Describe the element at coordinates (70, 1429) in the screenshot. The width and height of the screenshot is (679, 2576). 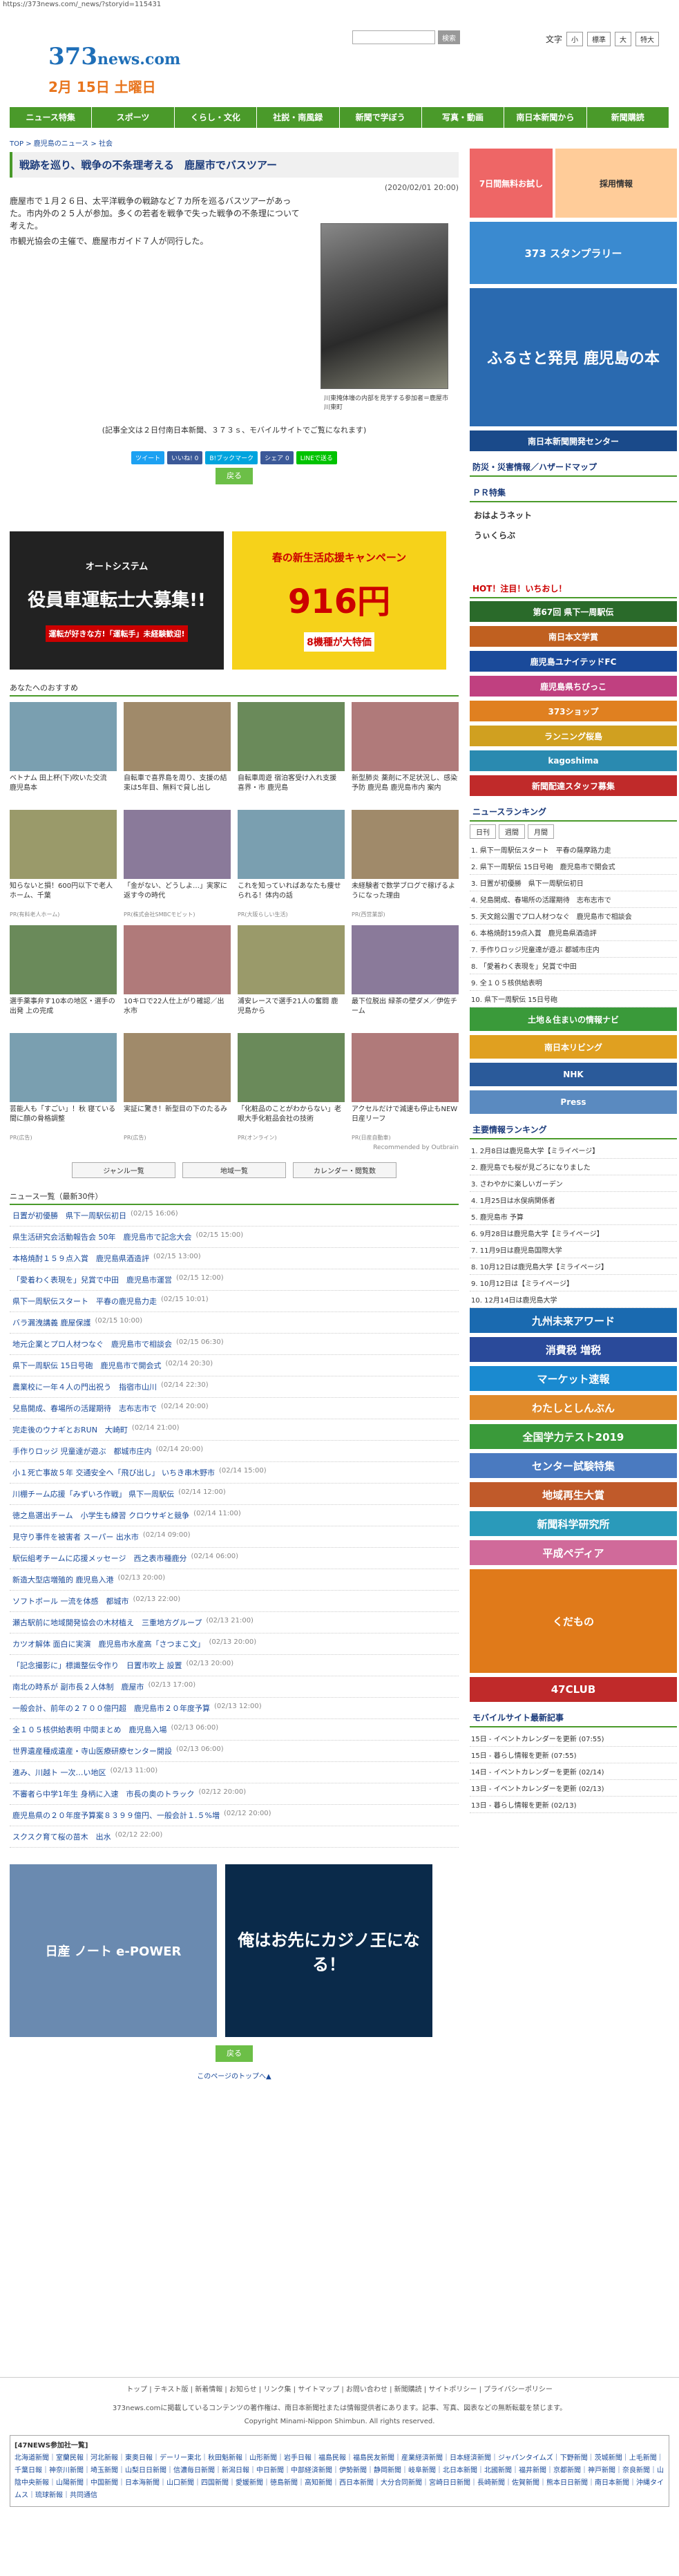
I see `news-title: 完走後のウナギとおRUN 大崎町` at that location.